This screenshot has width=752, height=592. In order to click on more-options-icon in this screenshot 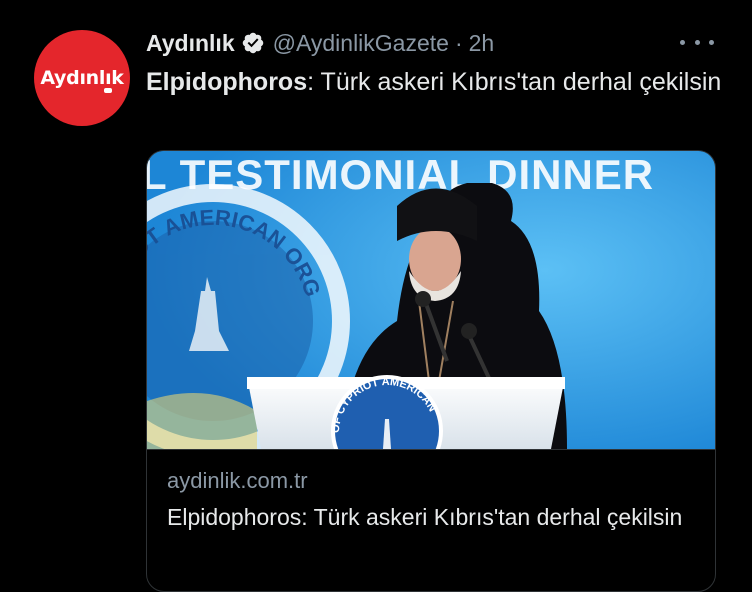, I will do `click(697, 42)`.